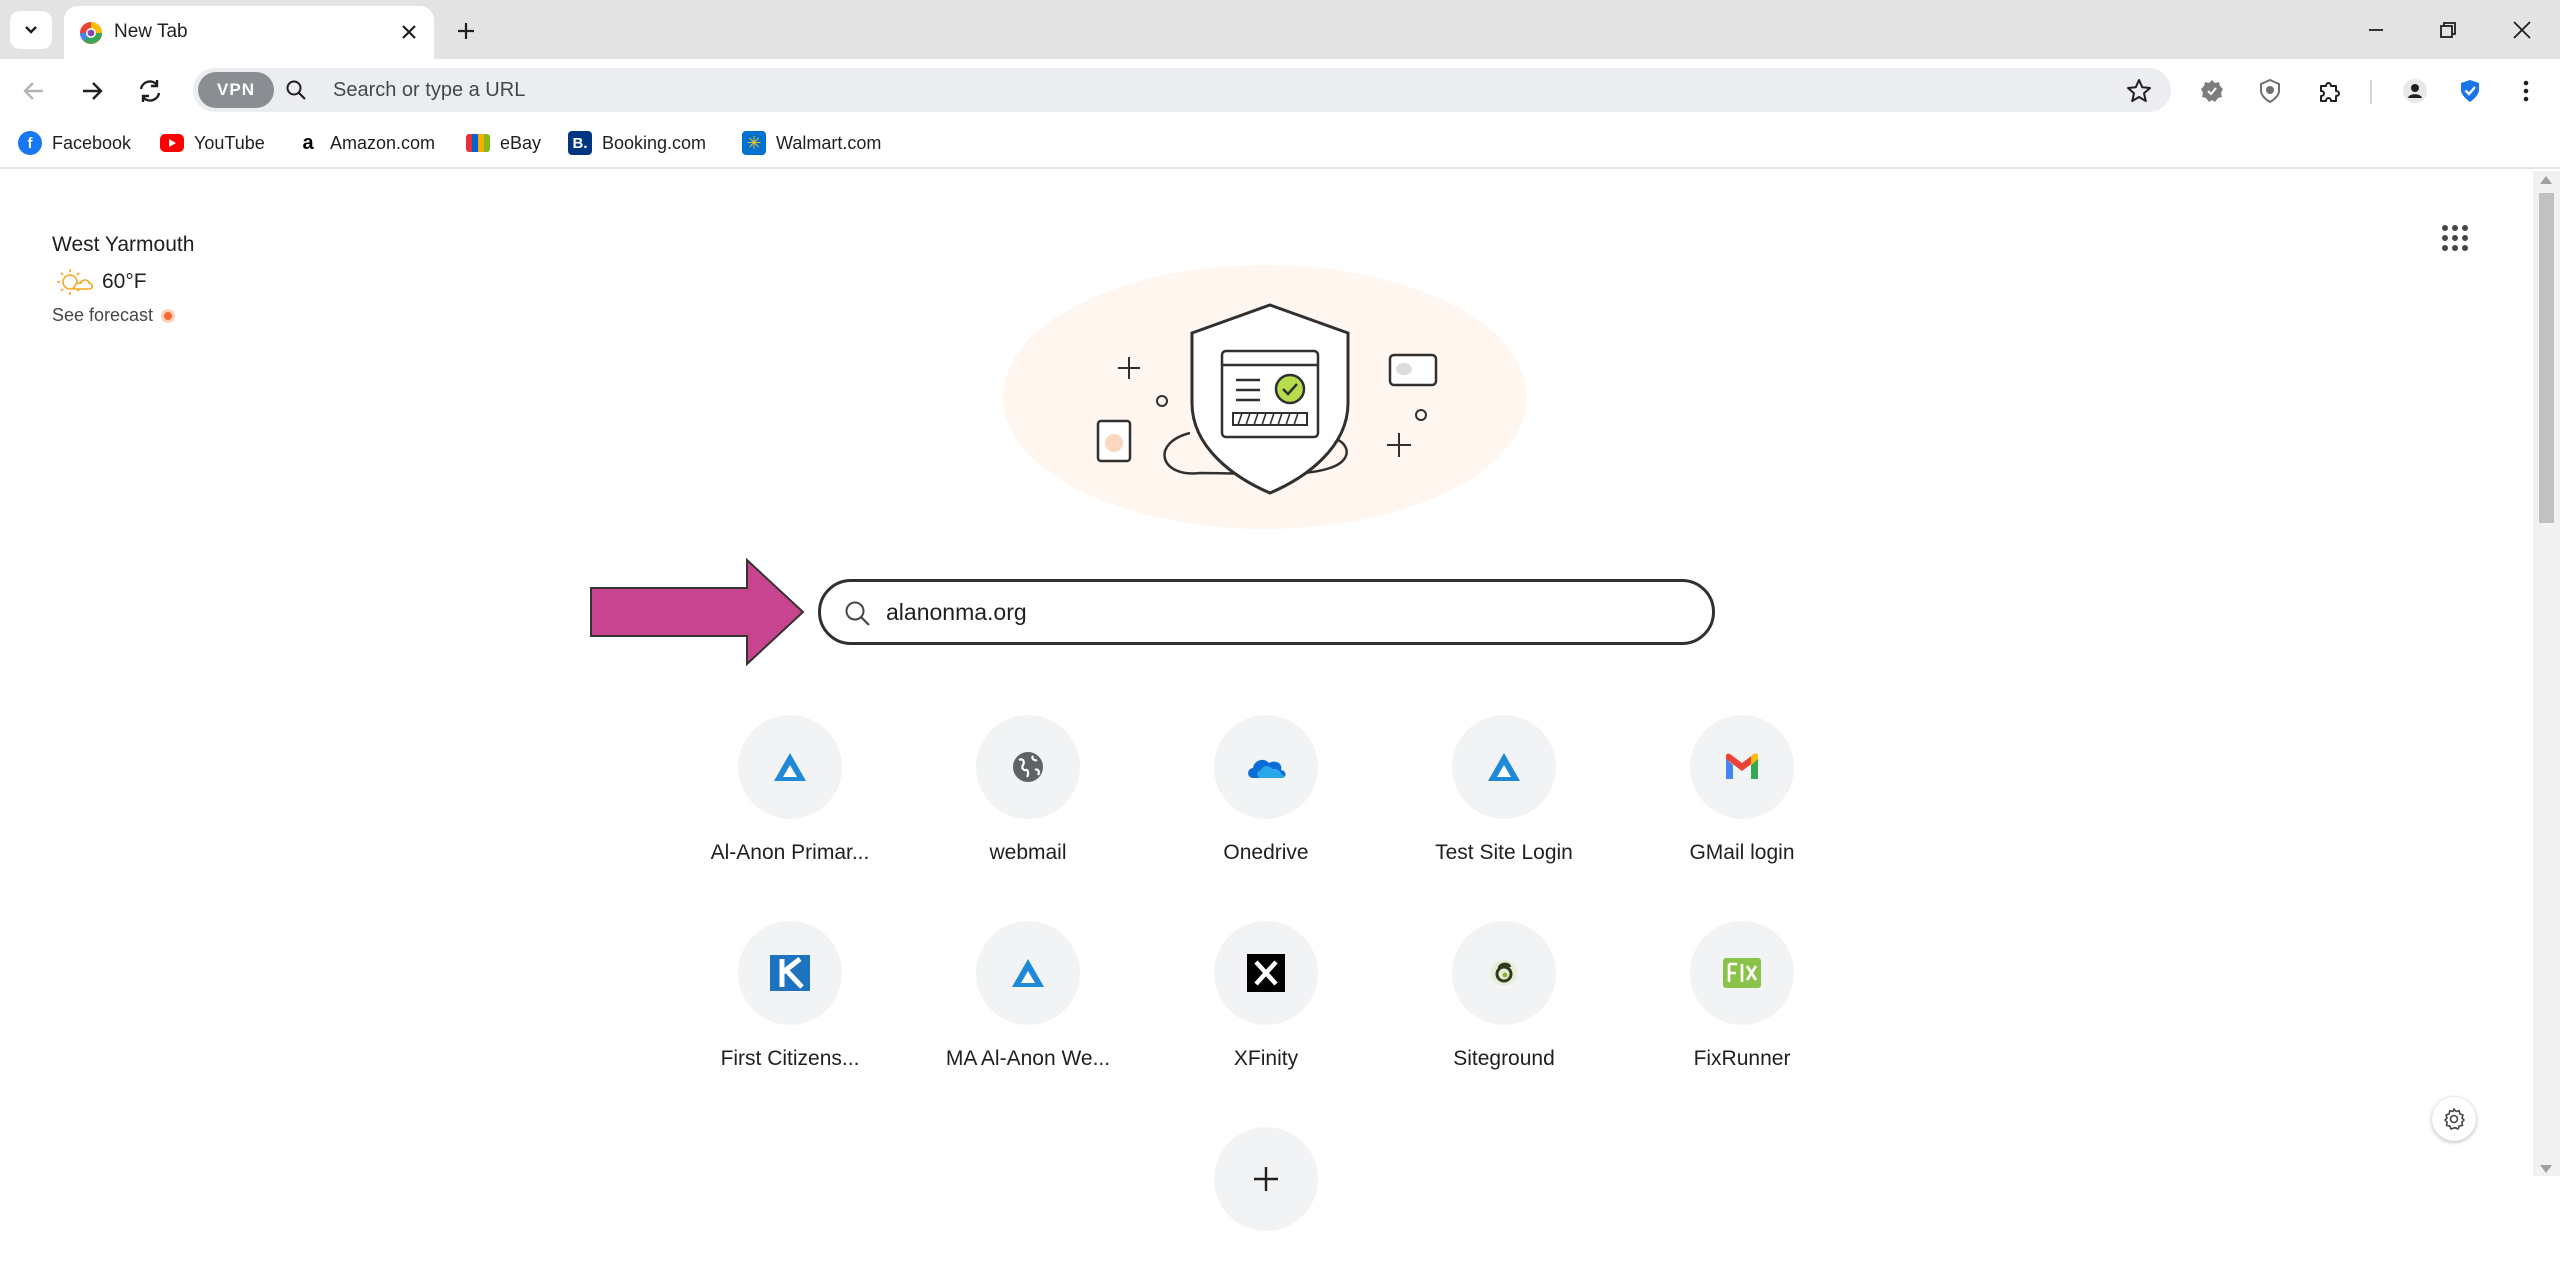 This screenshot has width=2560, height=1287. Describe the element at coordinates (172, 143) in the screenshot. I see `youtube-icon` at that location.